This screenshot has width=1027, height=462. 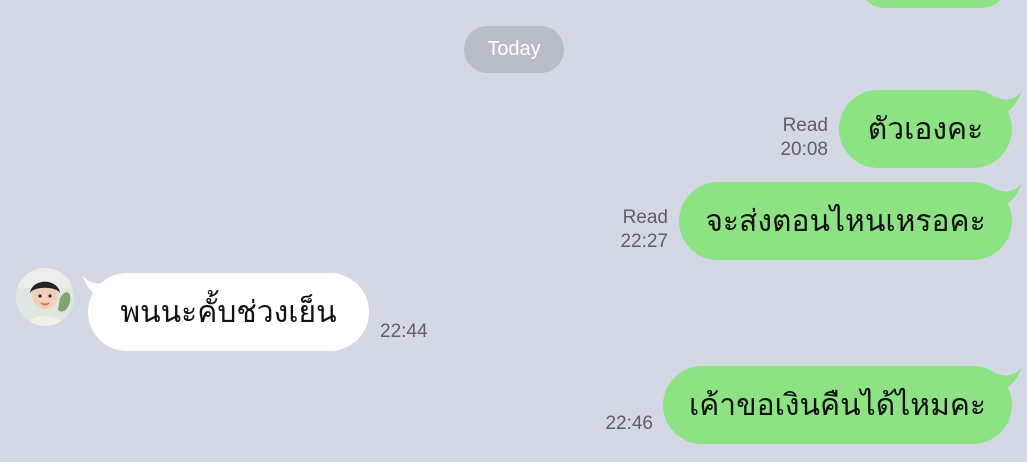 What do you see at coordinates (634, 230) in the screenshot?
I see `message-meta: Read 22:27` at bounding box center [634, 230].